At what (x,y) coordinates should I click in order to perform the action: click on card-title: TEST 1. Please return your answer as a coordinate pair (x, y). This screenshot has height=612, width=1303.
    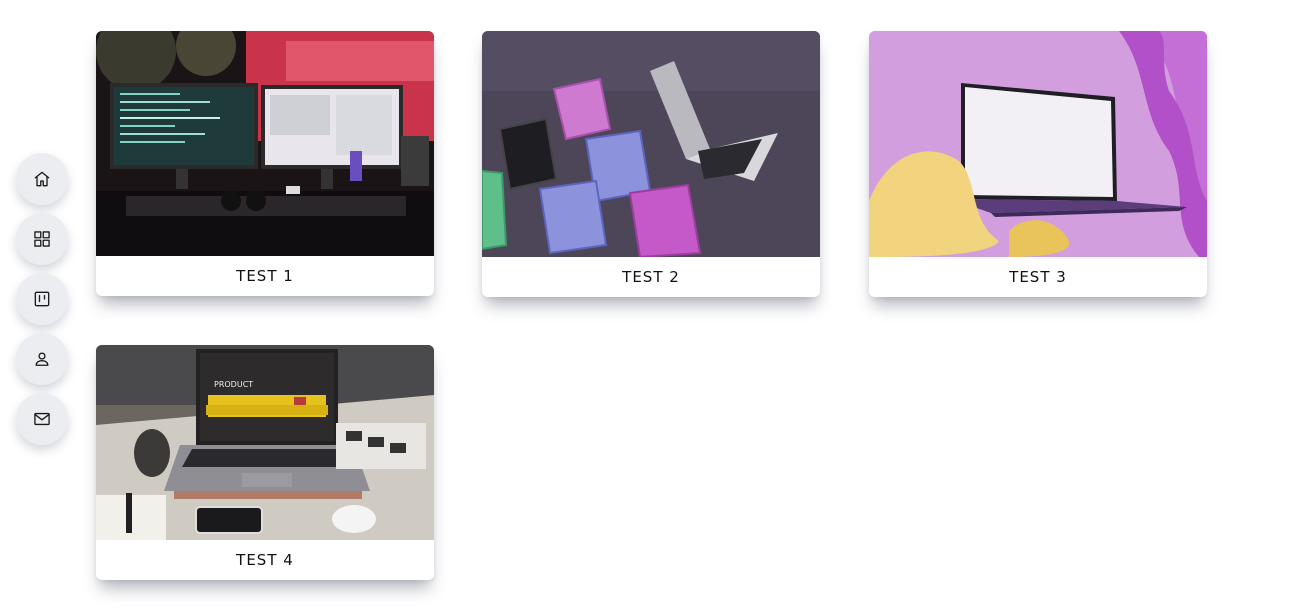
    Looking at the image, I should click on (265, 276).